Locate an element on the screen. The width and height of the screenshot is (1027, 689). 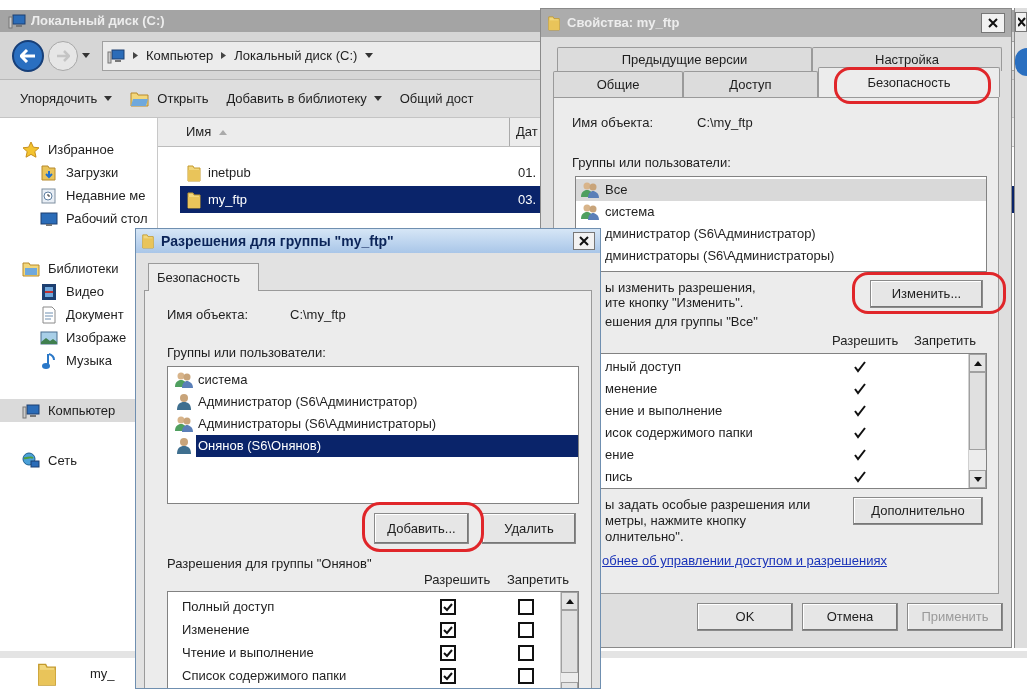
help-text: ы изменить разрешения, ите кнопку "Изменить". is located at coordinates (680, 295).